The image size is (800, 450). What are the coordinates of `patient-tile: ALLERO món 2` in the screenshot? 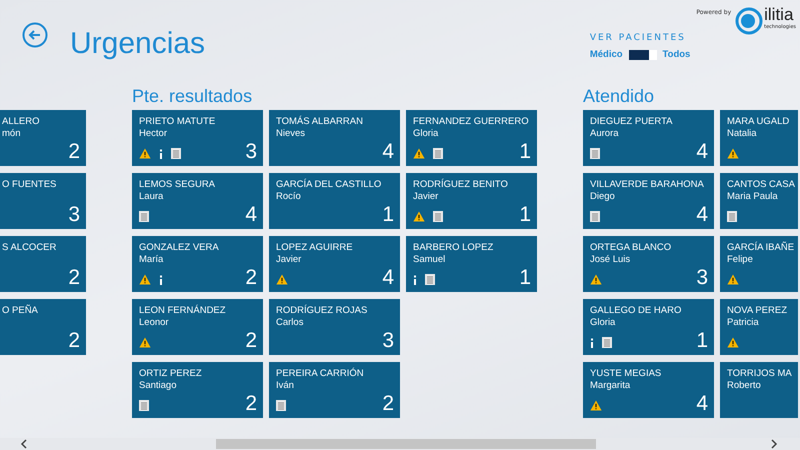 It's located at (43, 138).